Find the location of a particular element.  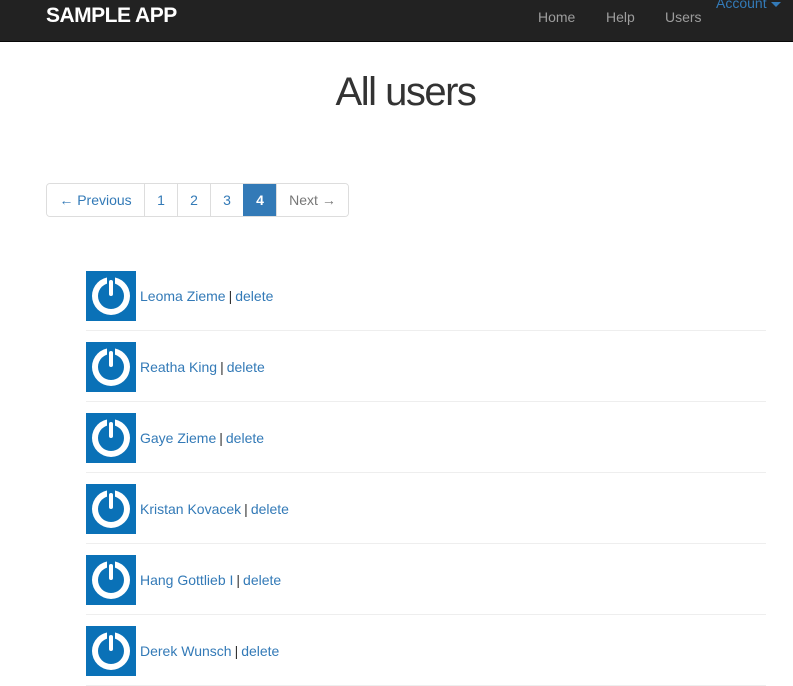

account-label: Account is located at coordinates (741, 5).